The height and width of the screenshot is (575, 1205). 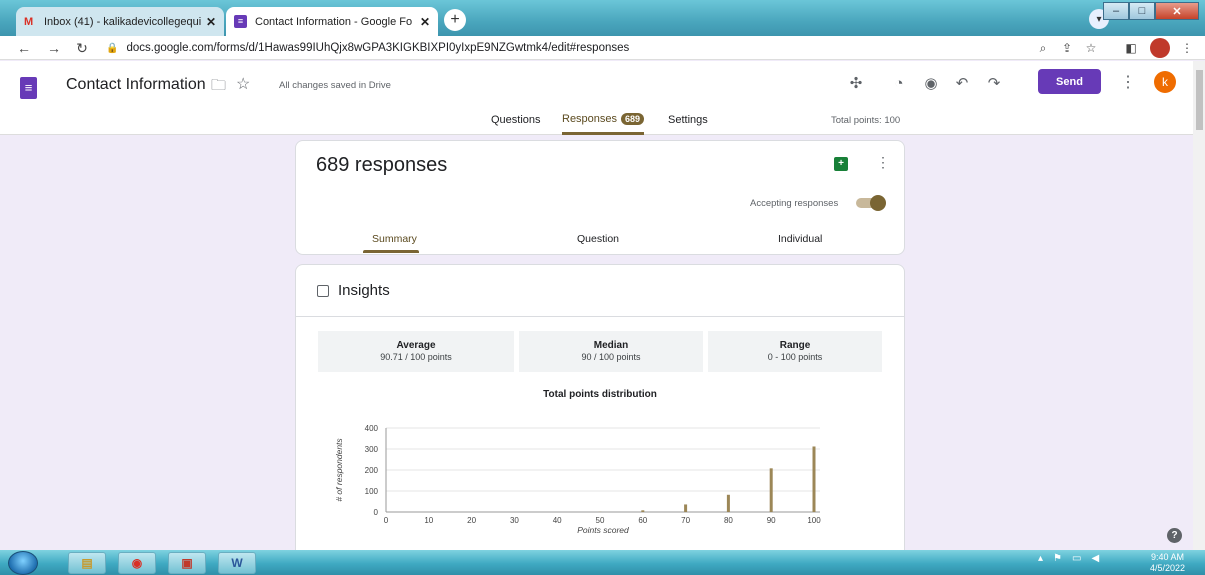 I want to click on x-tick-label: 40, so click(x=557, y=520).